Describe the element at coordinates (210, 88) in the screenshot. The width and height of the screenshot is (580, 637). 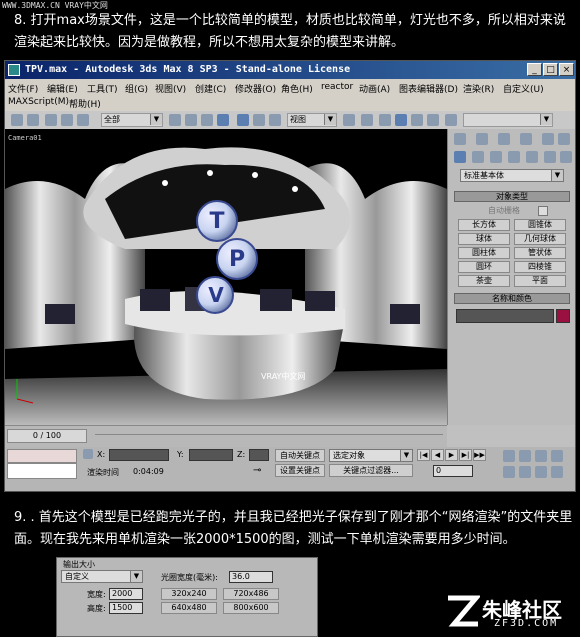
I see `menu-create: 创建(C)` at that location.